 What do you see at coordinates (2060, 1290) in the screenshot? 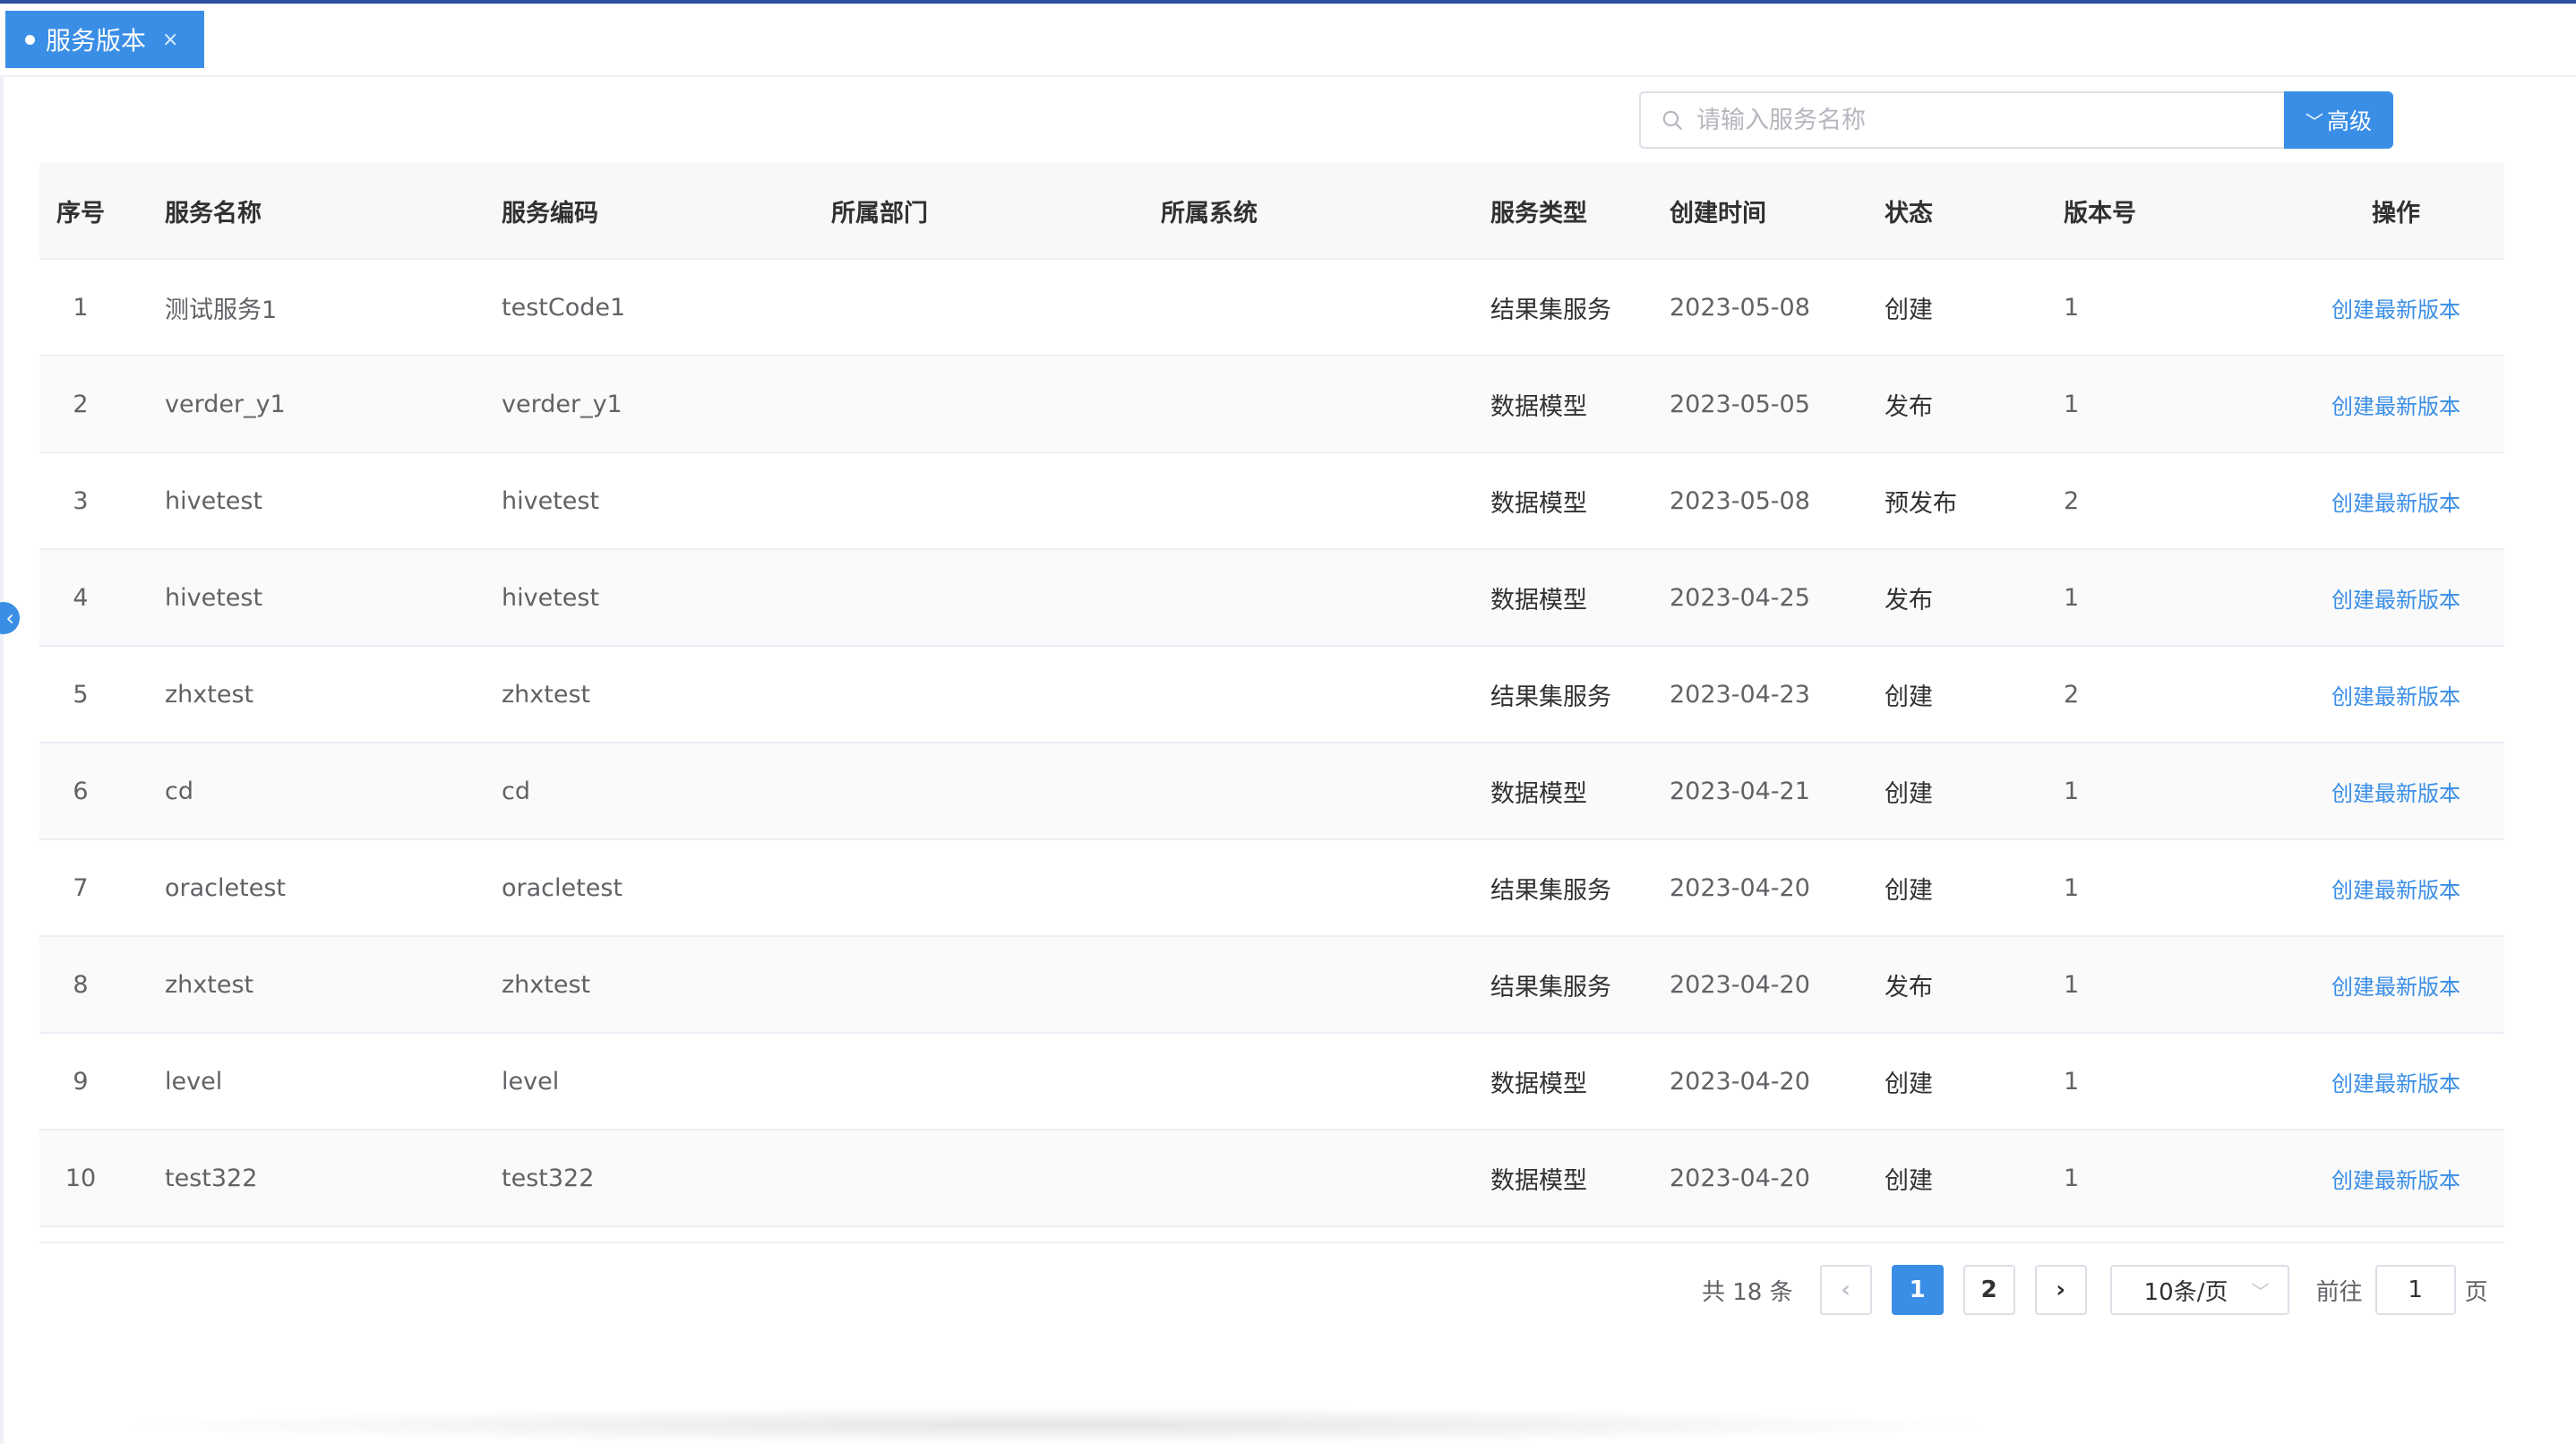
I see `pagination-next-button: ›` at bounding box center [2060, 1290].